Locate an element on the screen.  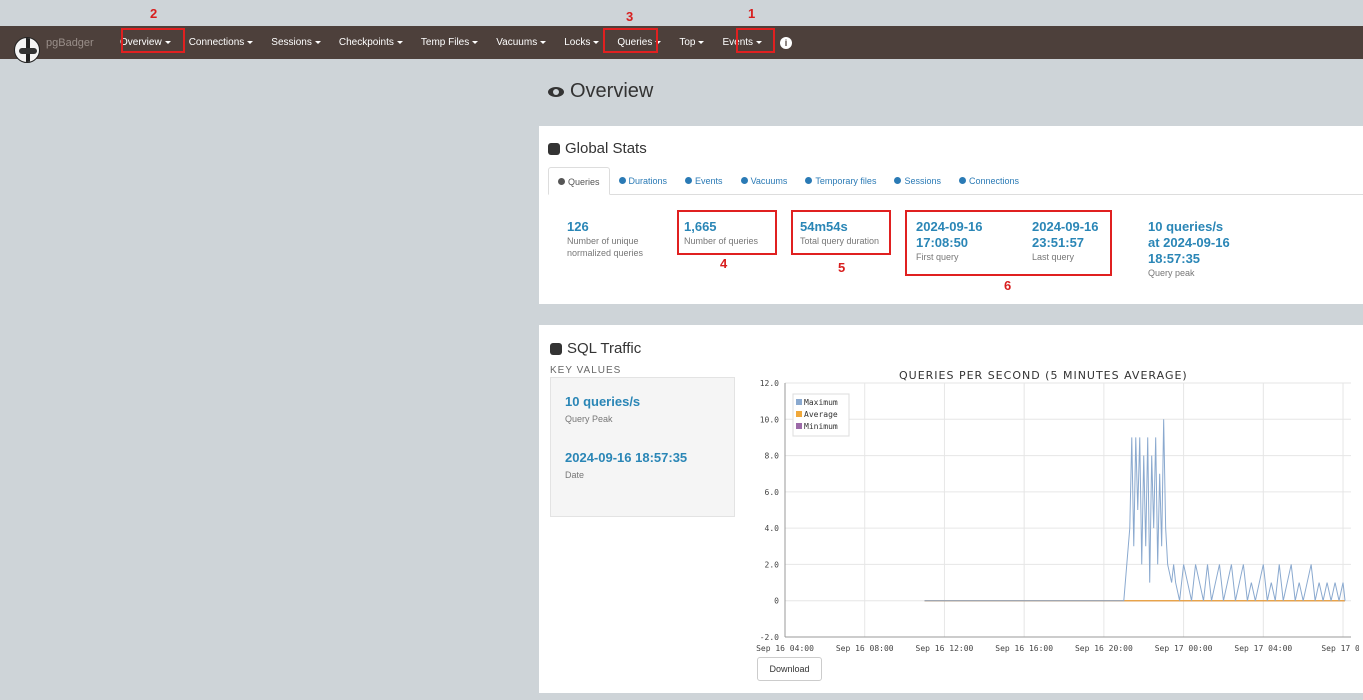
tab-events: Events is located at coordinates (704, 181).